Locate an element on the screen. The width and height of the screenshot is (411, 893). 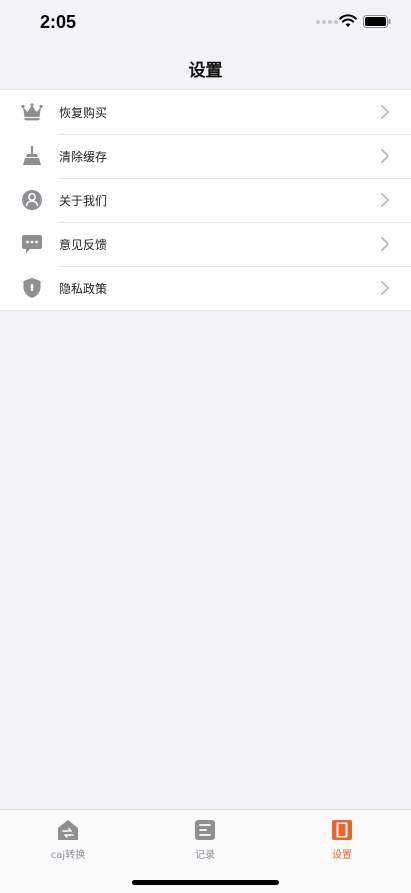
status-time: 2:05 is located at coordinates (58, 22).